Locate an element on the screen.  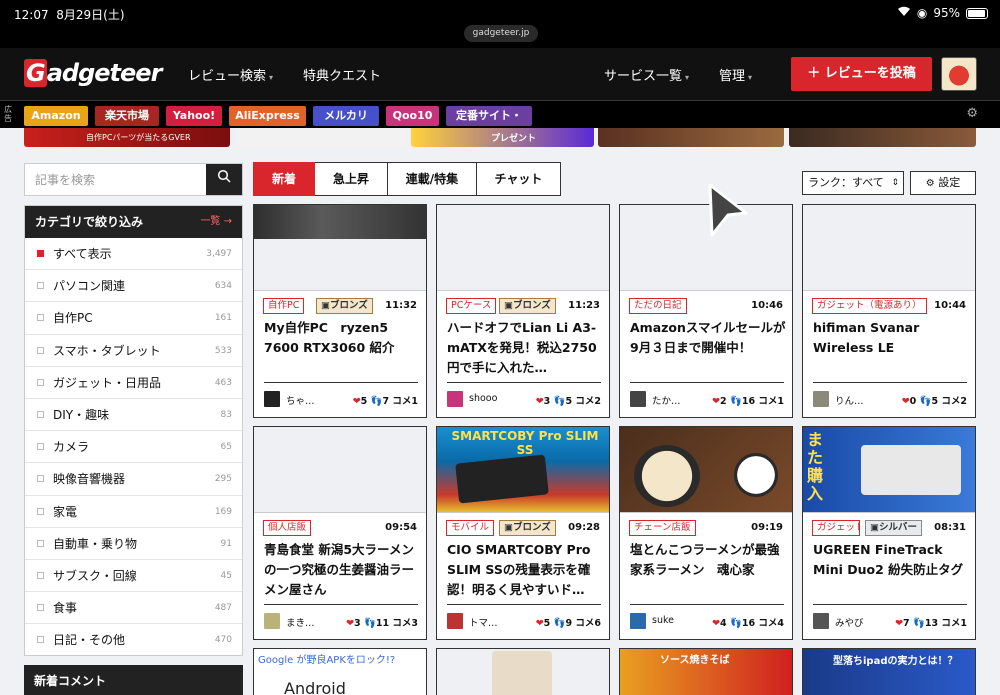
logo-mark: G is located at coordinates (35, 73).